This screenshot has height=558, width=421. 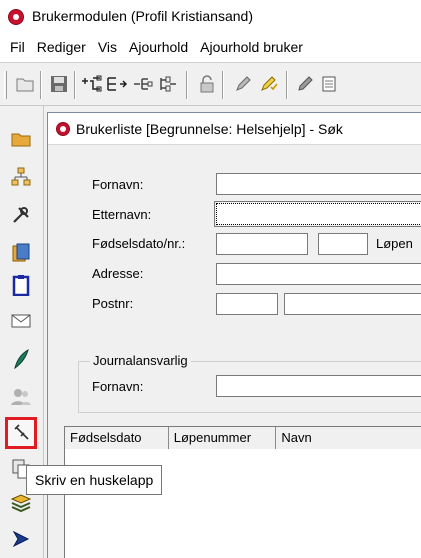 What do you see at coordinates (317, 214) in the screenshot?
I see `etternavn-field` at bounding box center [317, 214].